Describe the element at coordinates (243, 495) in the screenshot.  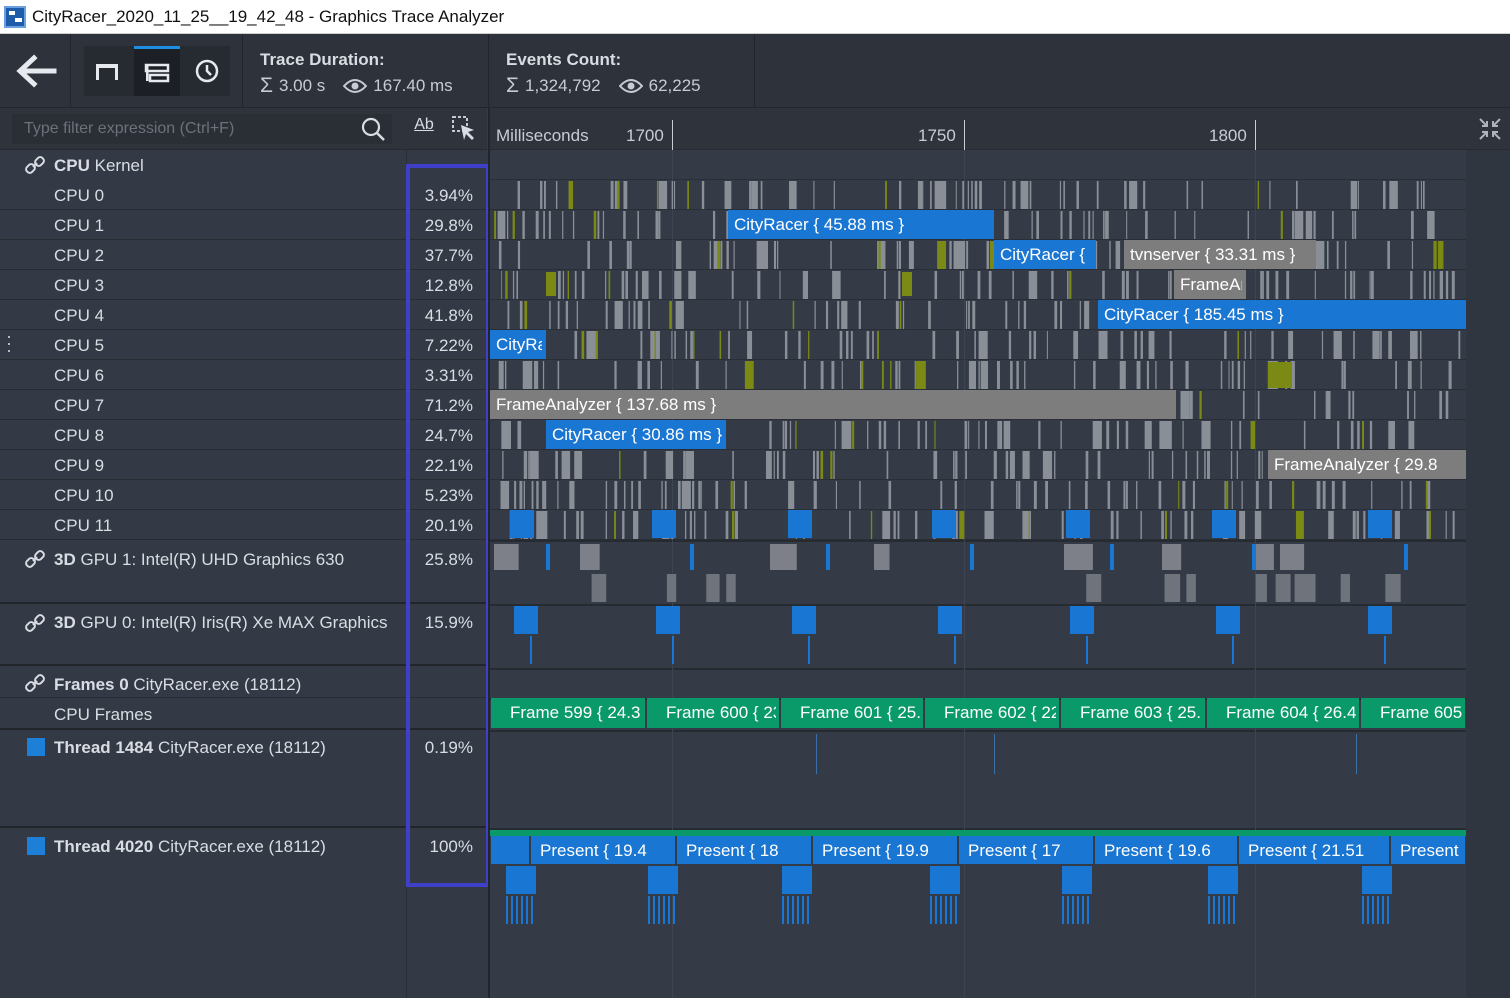
I see `cpu-track-label: CPU 10 5.23%` at that location.